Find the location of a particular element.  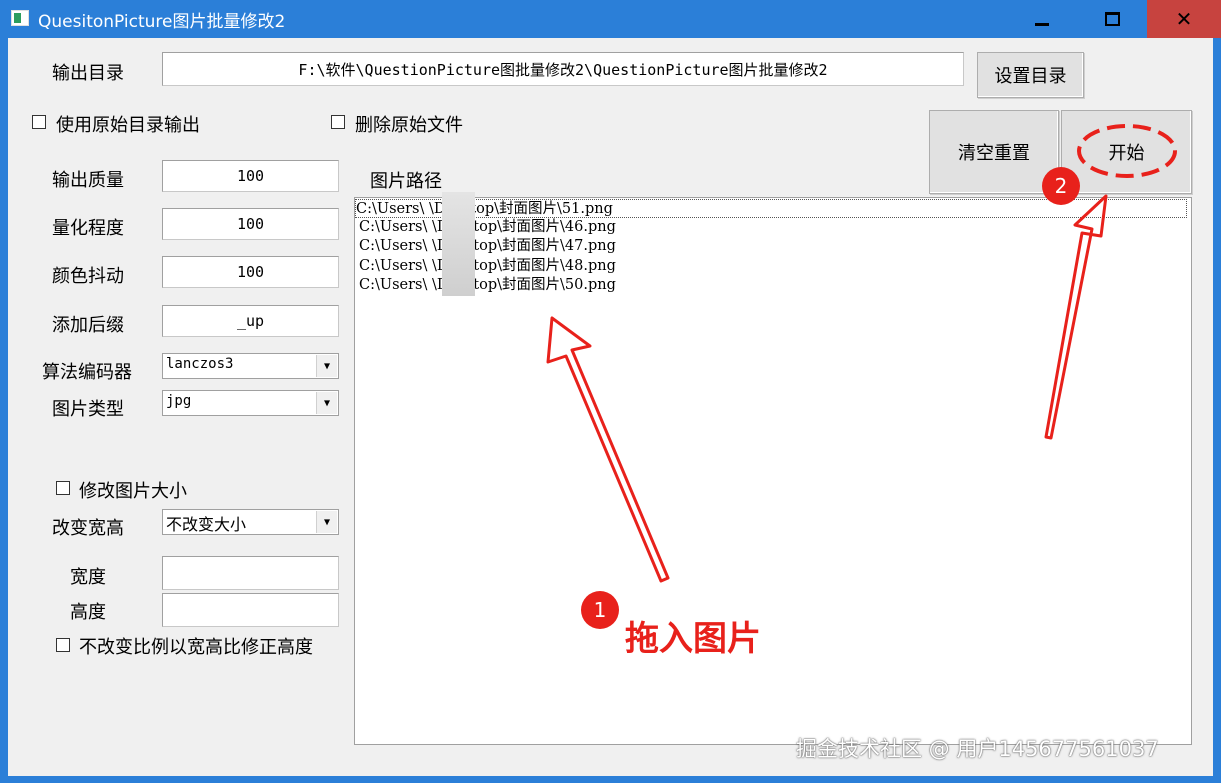

start-highlight-ring is located at coordinates (1127, 151).